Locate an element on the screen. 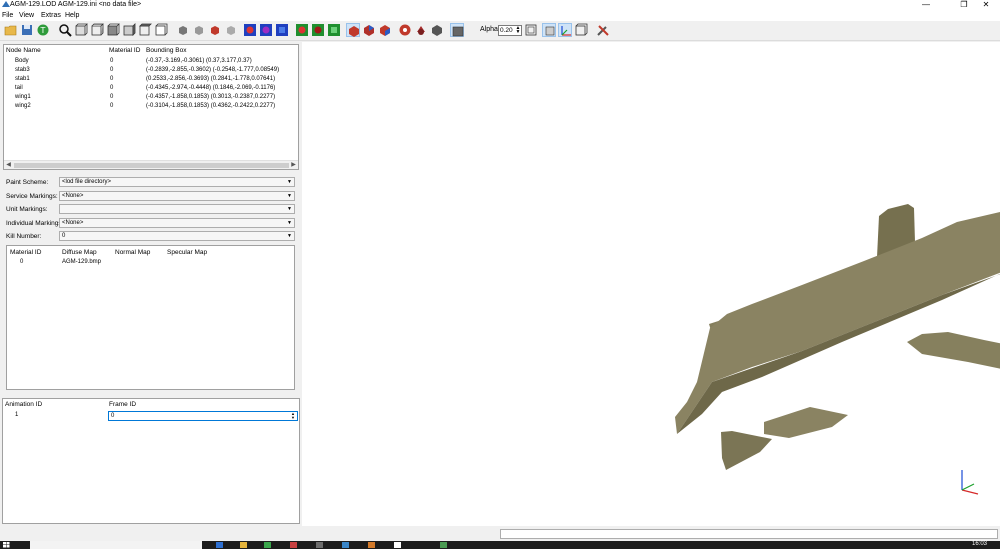 This screenshot has height=549, width=1000. zoom-icon is located at coordinates (65, 30).